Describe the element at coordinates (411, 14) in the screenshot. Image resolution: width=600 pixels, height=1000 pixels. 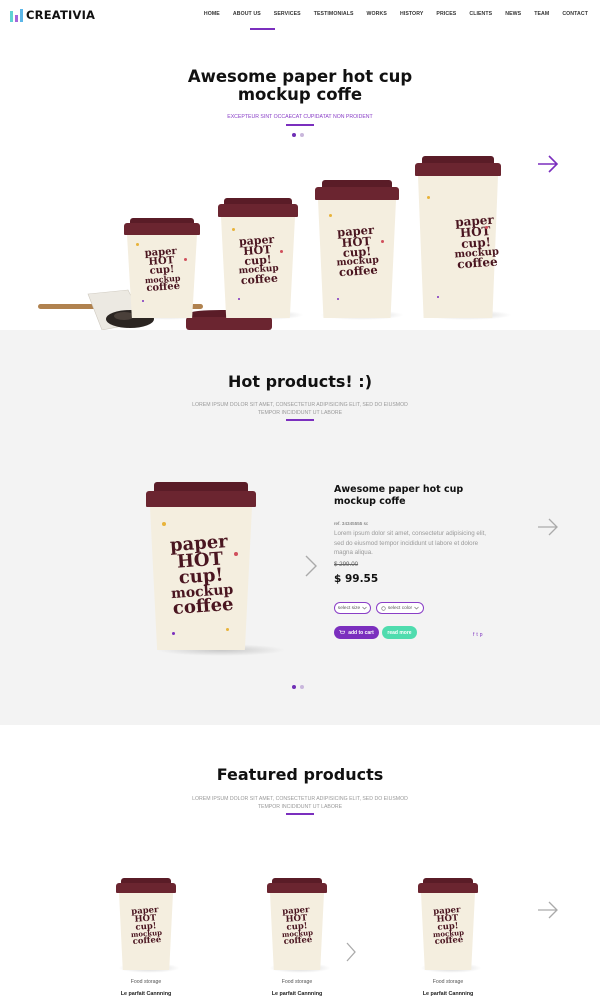
I see `nav-history: HISTORY` at that location.